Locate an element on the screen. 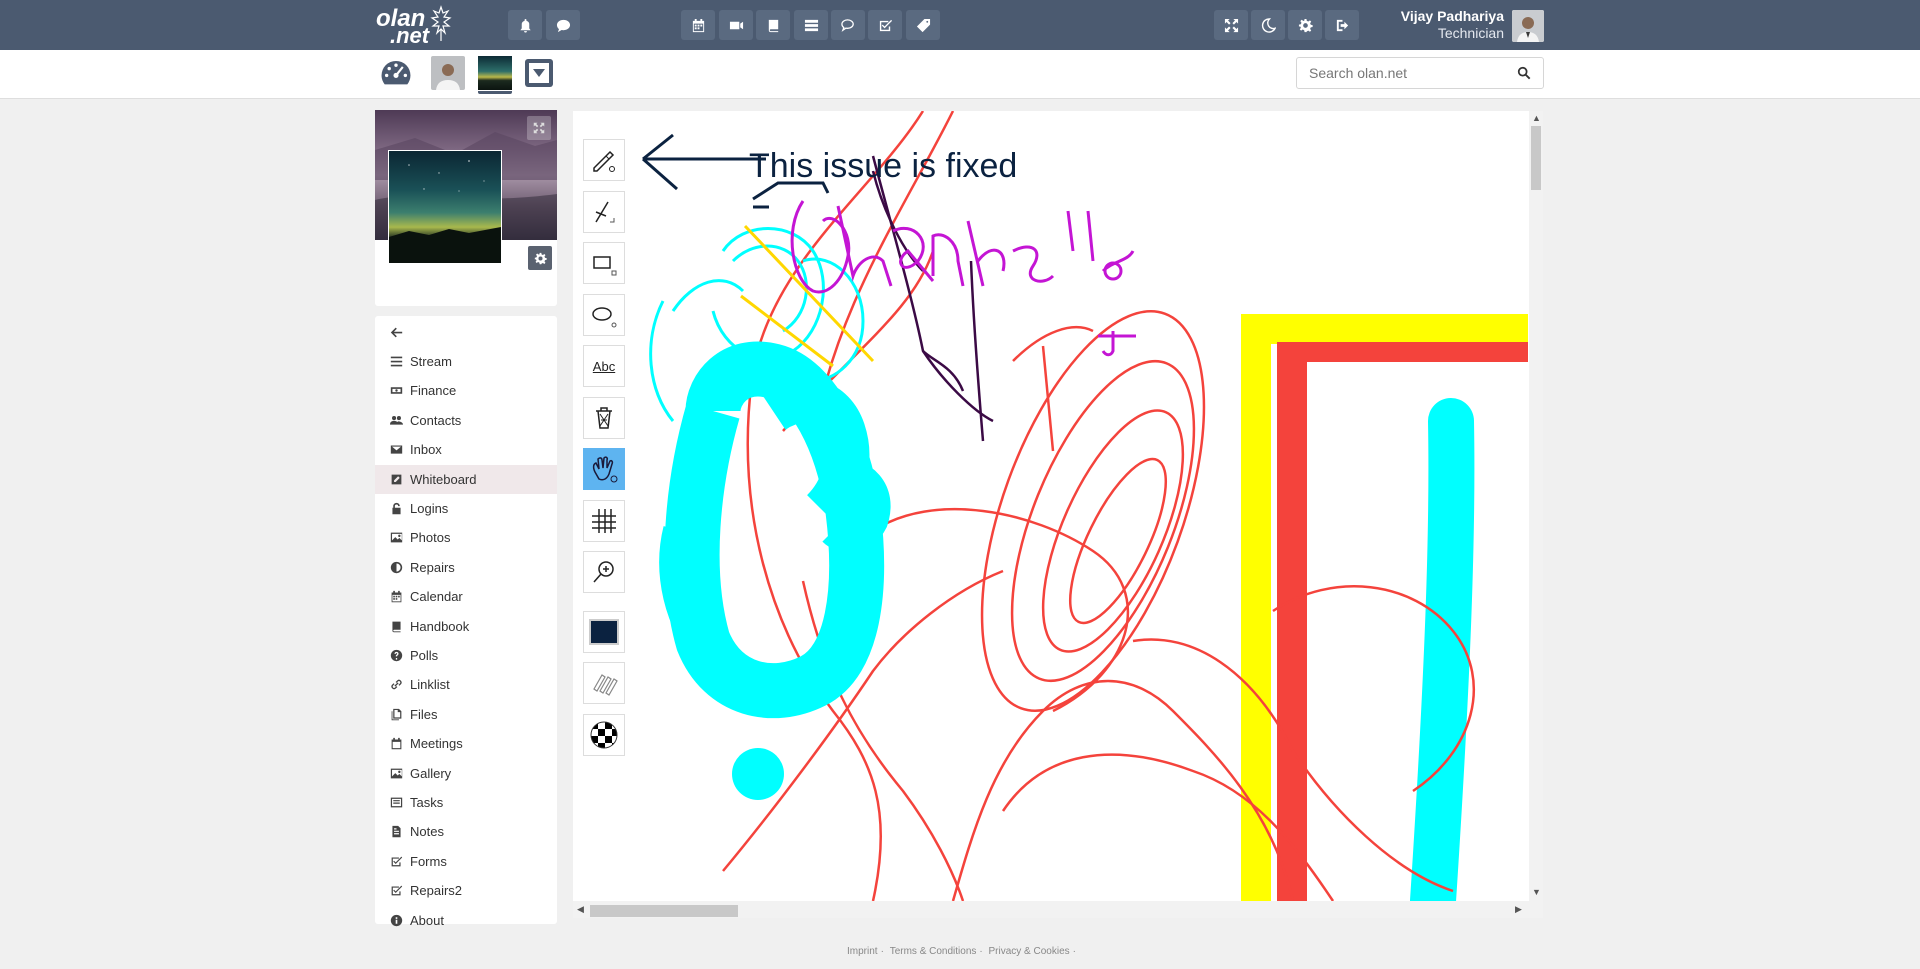 The height and width of the screenshot is (969, 1920). profile-settings-button is located at coordinates (540, 258).